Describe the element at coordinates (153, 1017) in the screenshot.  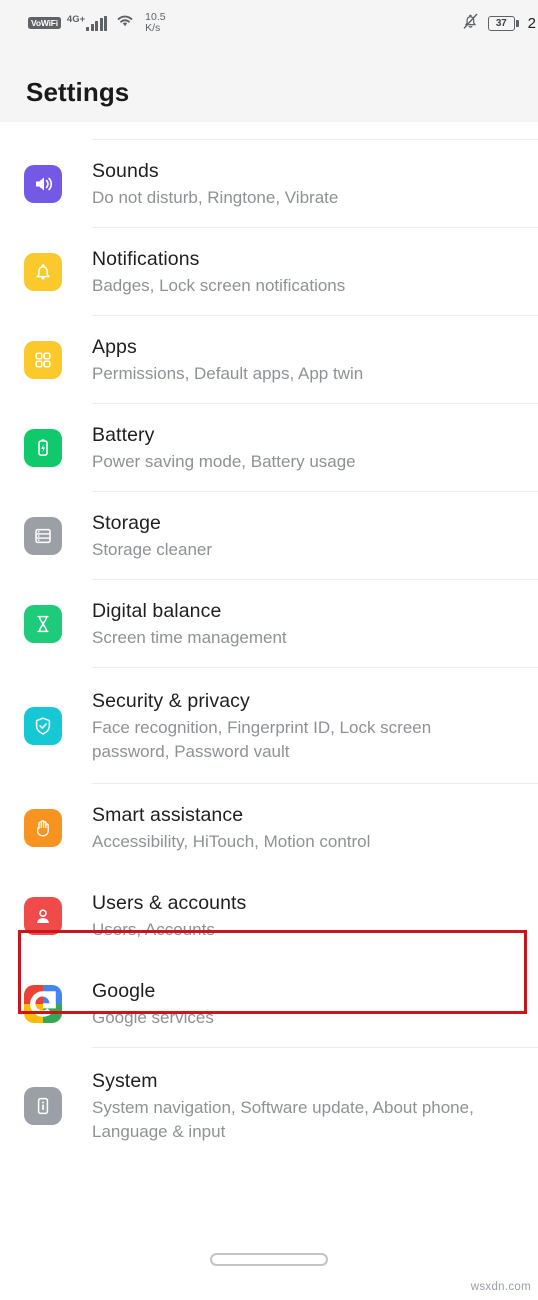
I see `row-subtitle: Google services` at that location.